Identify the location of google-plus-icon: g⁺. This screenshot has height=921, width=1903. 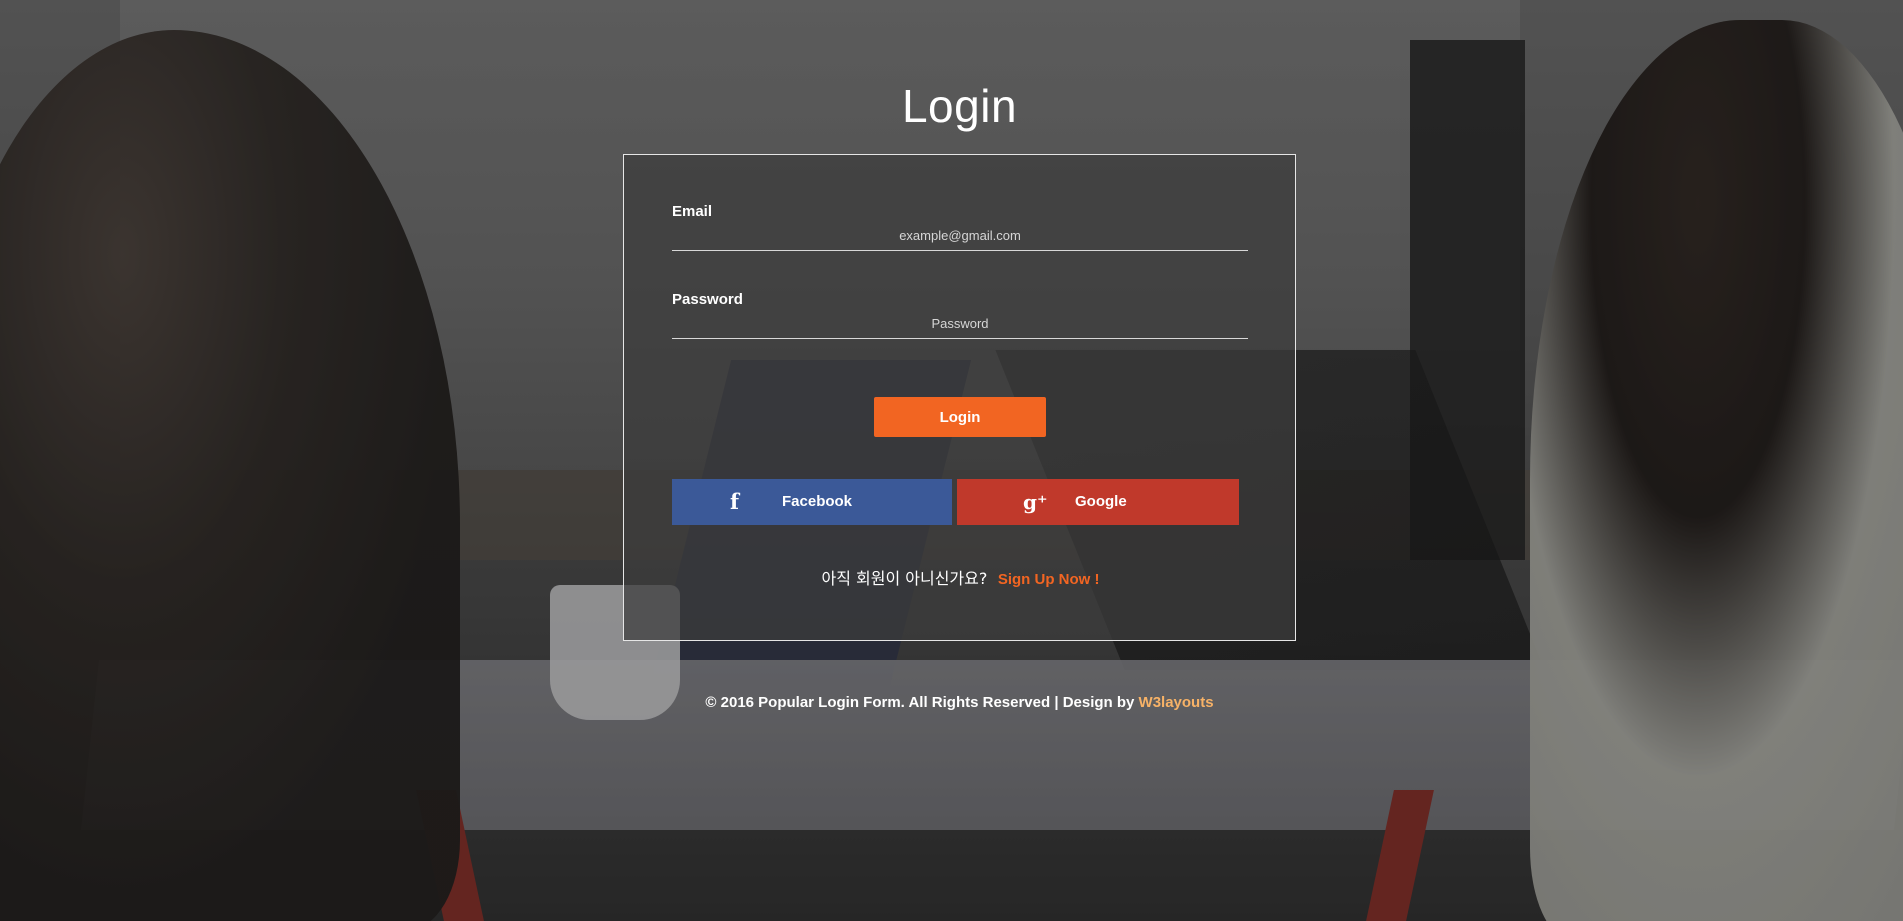
(1035, 502).